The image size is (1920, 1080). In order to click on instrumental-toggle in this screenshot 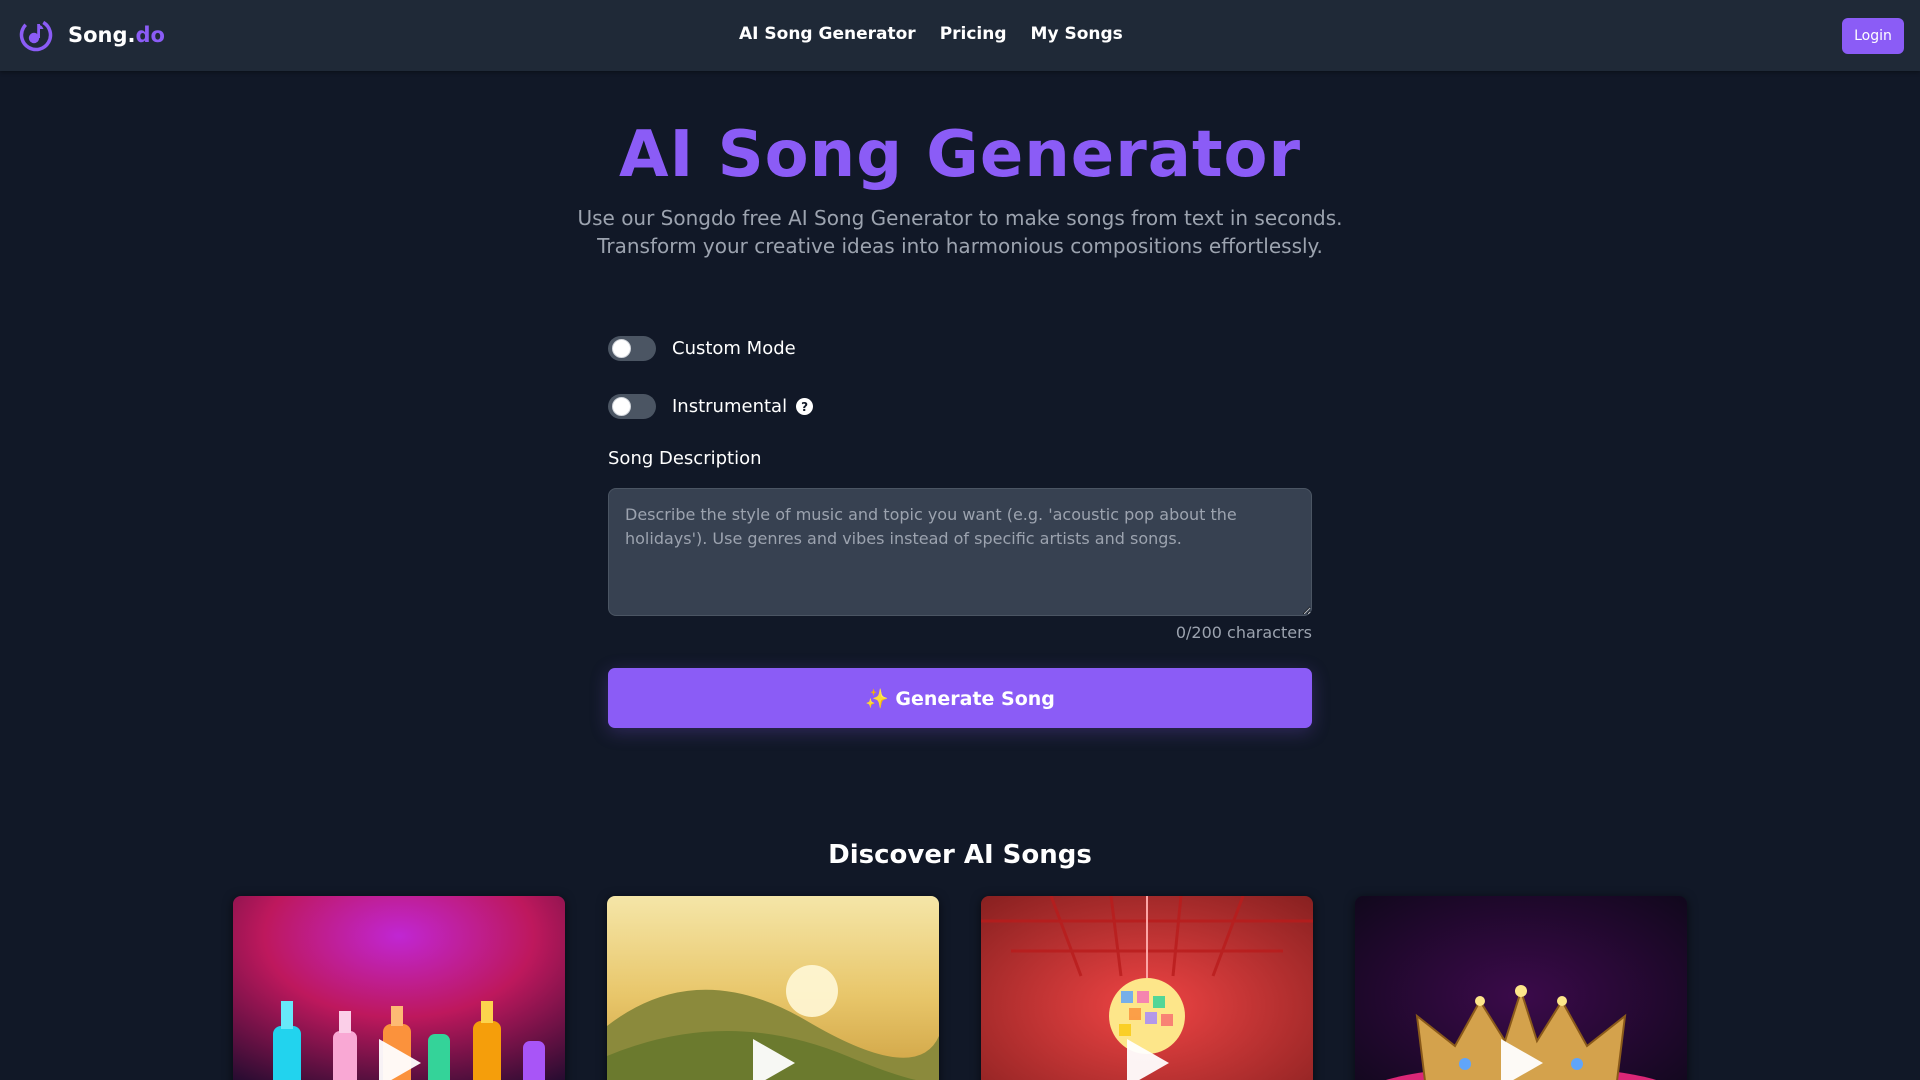, I will do `click(632, 406)`.